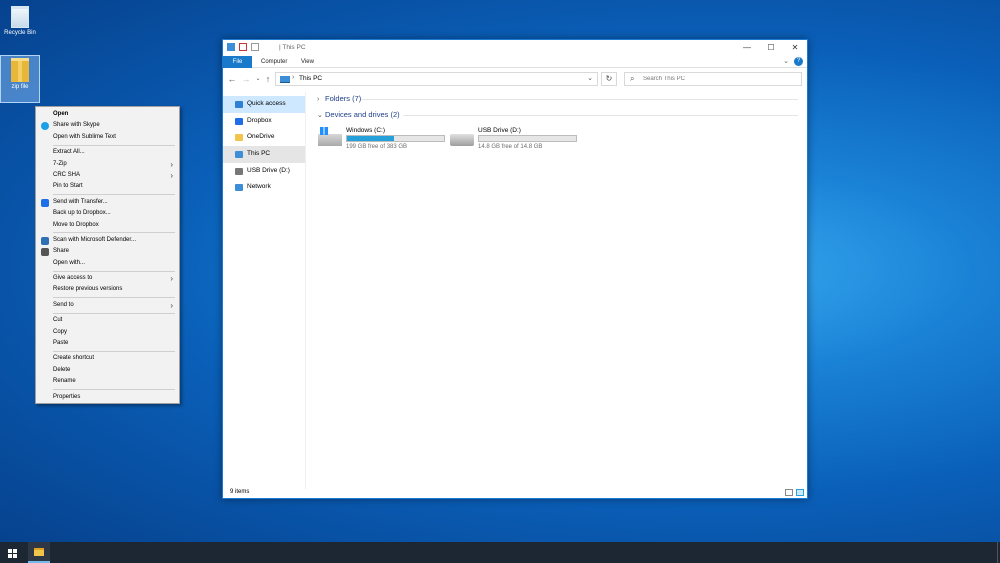 Image resolution: width=1000 pixels, height=563 pixels. What do you see at coordinates (76, 125) in the screenshot?
I see `menu-item-label: Share with Skype` at bounding box center [76, 125].